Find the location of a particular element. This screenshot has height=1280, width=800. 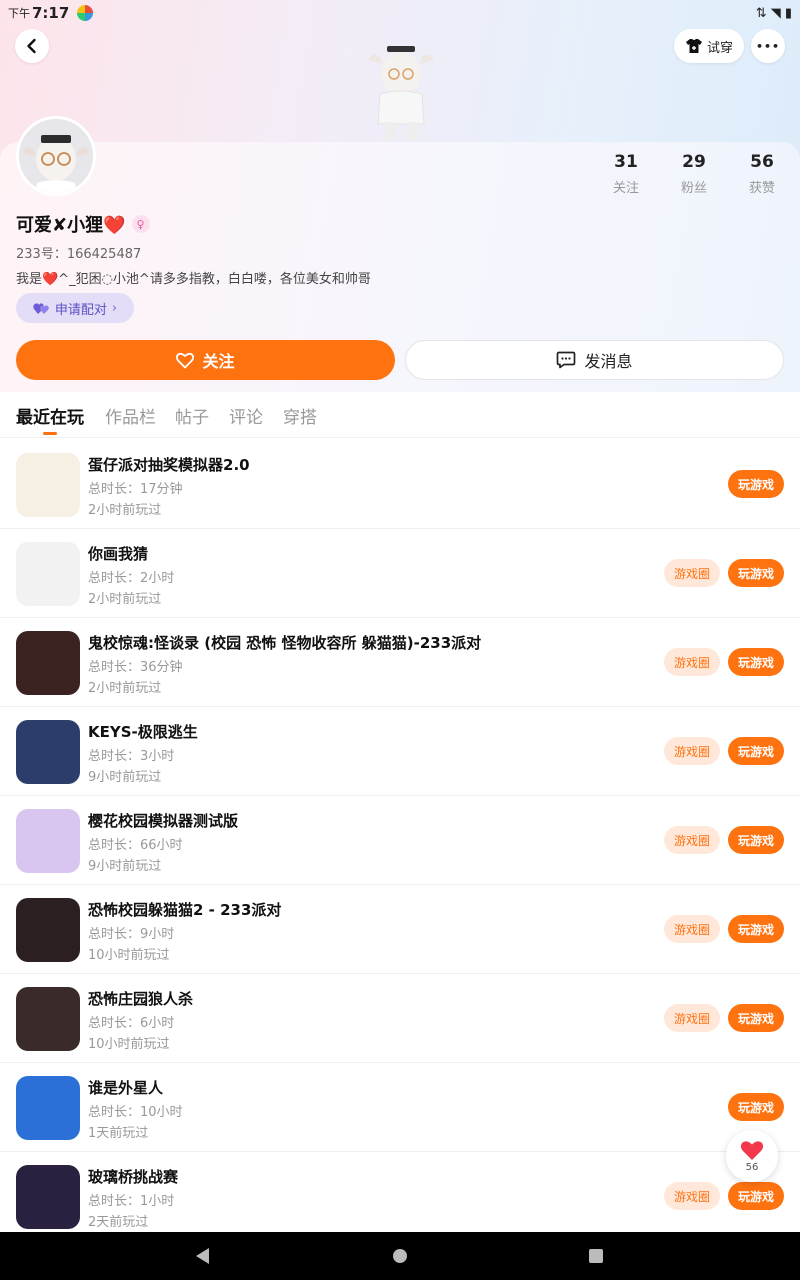

follow-label: 关注 is located at coordinates (218, 361).